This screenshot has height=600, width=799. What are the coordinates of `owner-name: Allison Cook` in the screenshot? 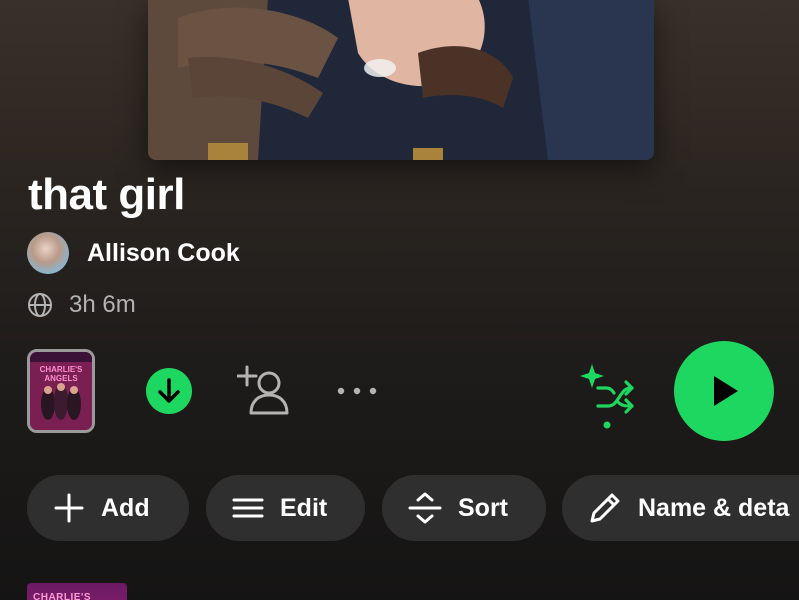 It's located at (163, 253).